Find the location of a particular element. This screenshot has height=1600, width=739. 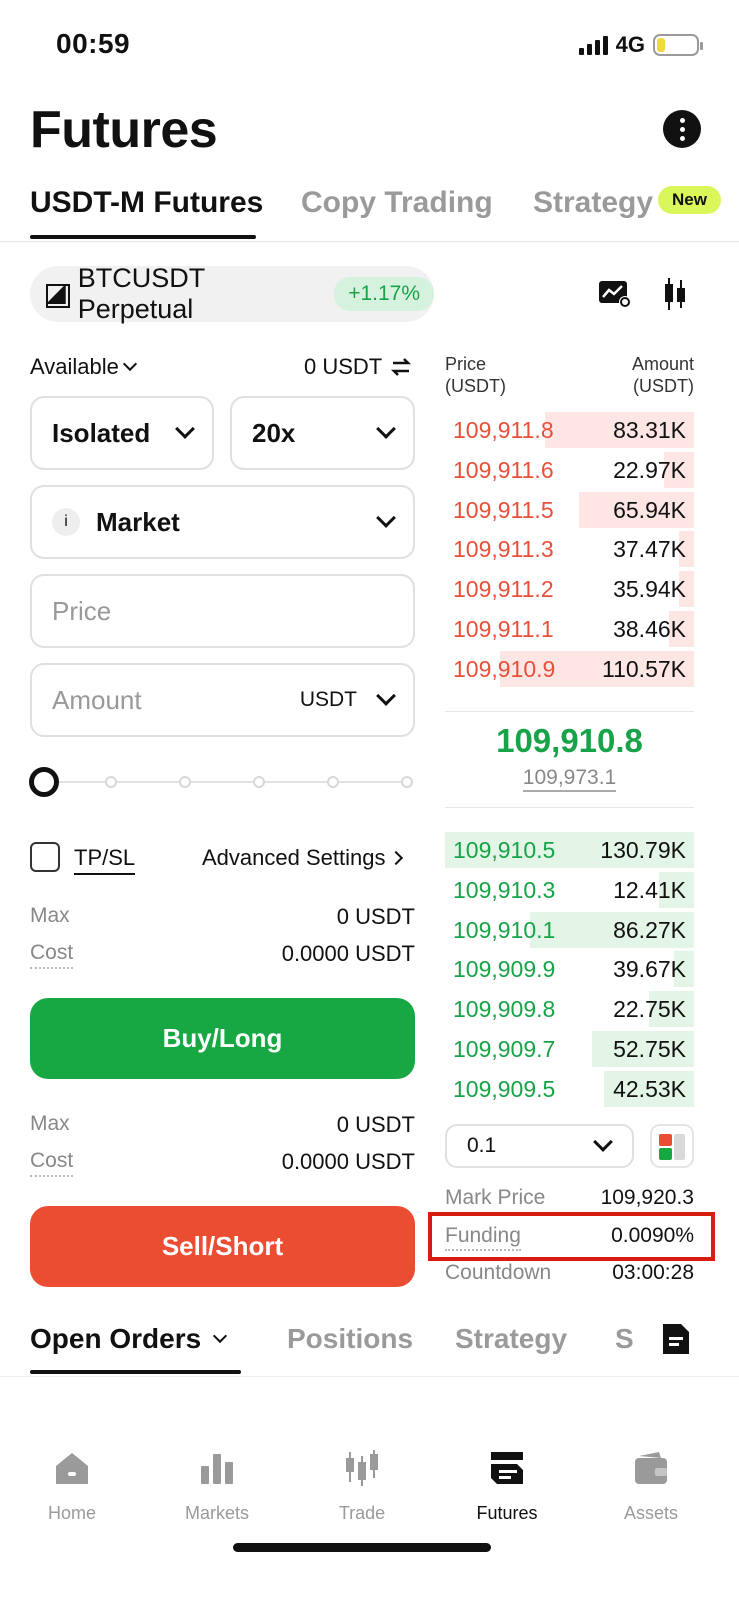

page-title: Futures is located at coordinates (124, 130).